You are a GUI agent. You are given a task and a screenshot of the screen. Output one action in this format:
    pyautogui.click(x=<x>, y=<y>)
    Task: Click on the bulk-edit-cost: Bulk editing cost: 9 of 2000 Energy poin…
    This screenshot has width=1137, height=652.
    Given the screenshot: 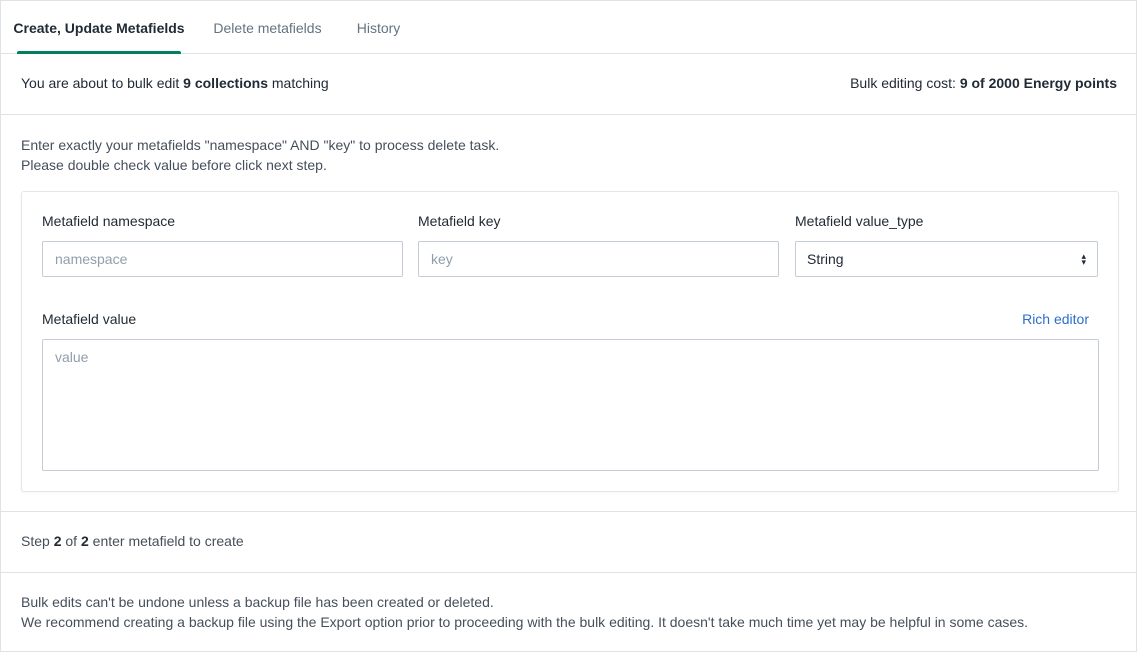 What is the action you would take?
    pyautogui.click(x=983, y=83)
    